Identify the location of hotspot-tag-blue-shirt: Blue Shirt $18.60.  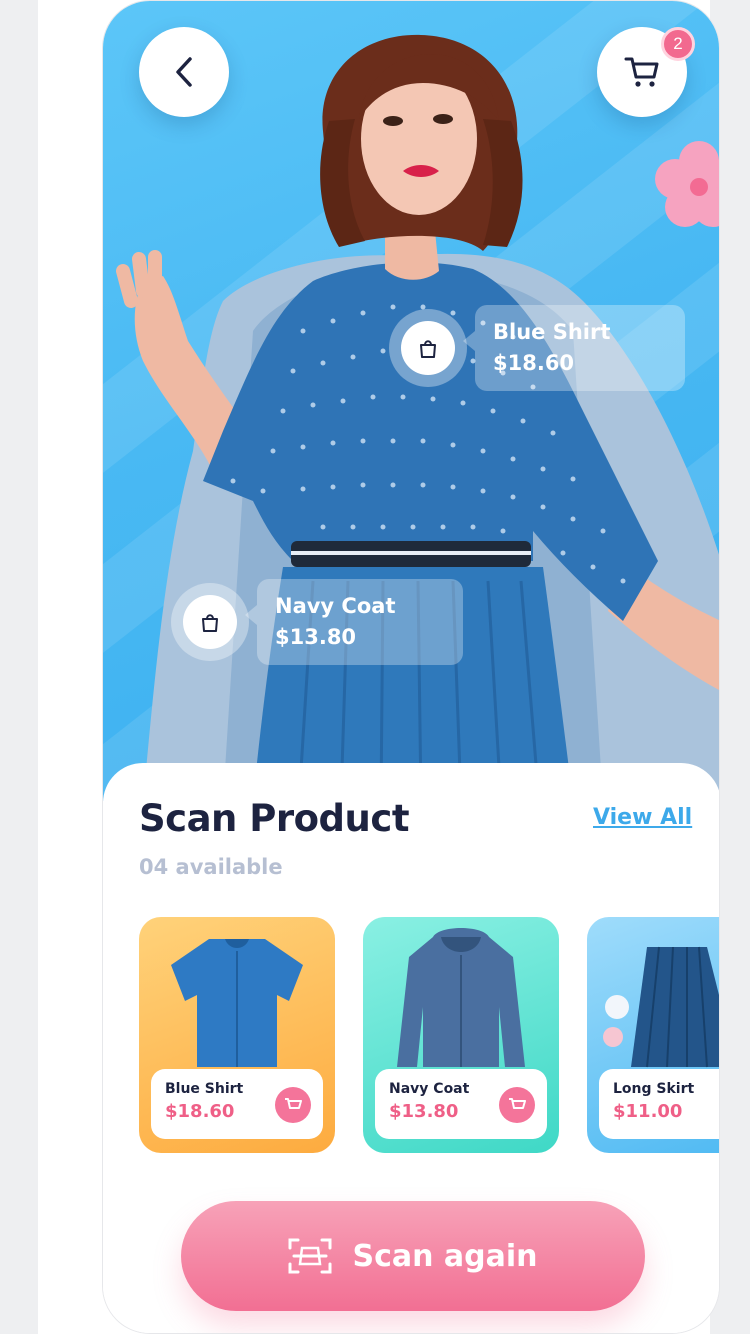
(537, 348).